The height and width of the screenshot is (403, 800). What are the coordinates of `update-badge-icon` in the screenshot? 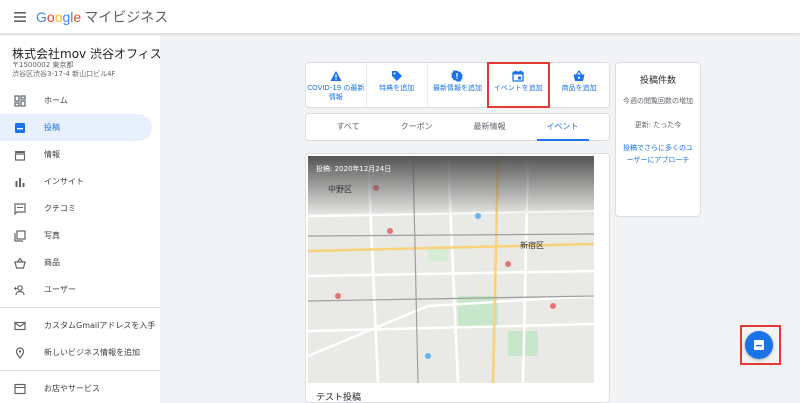 It's located at (457, 76).